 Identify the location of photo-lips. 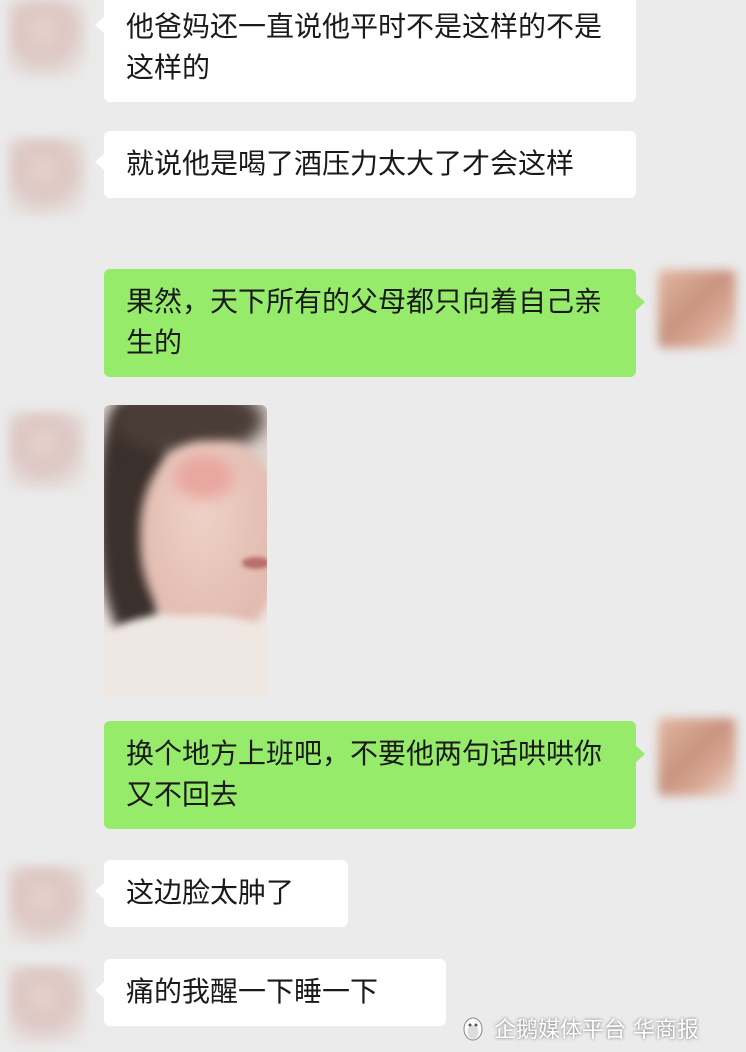
(254, 563).